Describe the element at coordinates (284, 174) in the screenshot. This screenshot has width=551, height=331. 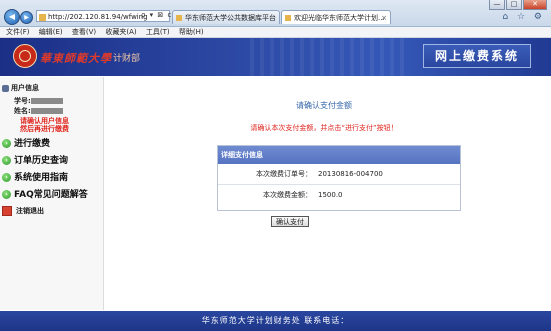
I see `order-number-label: 本次缴费订单号：` at that location.